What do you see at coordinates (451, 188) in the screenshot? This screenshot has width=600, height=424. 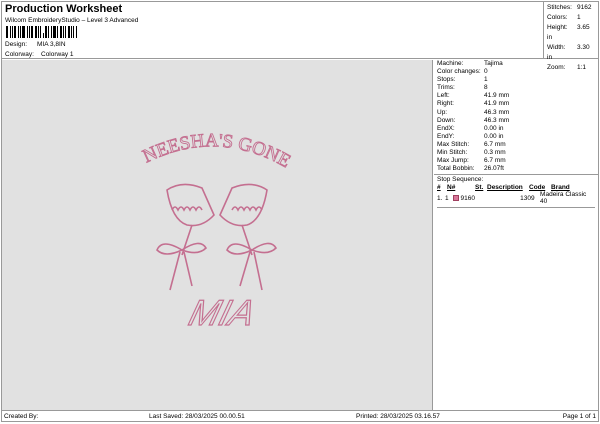 I see `col-needle: N#` at bounding box center [451, 188].